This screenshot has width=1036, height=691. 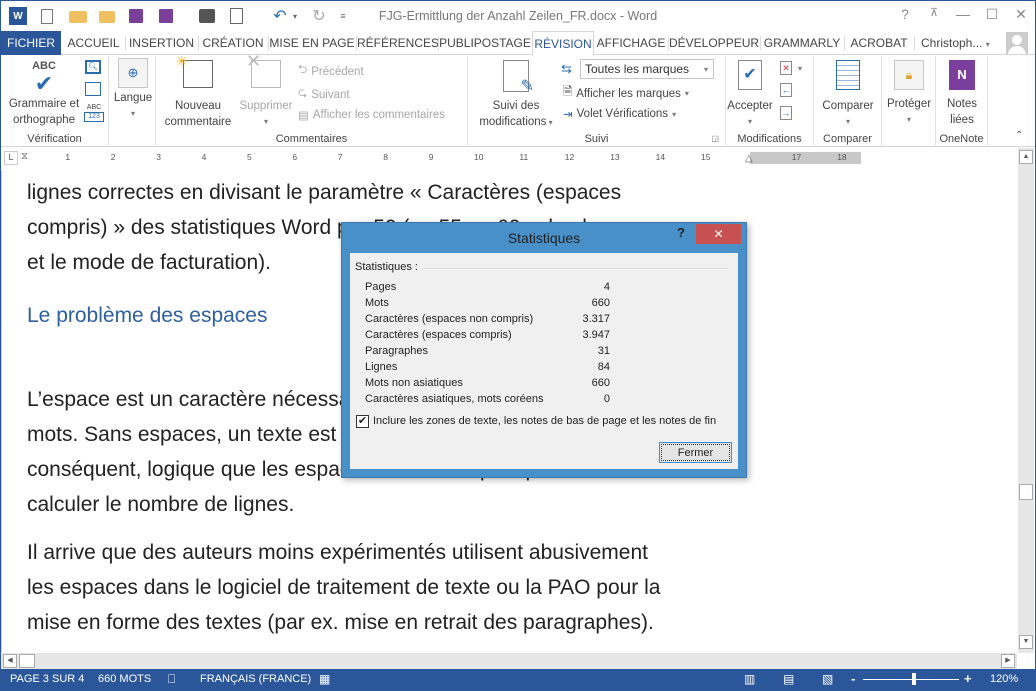 What do you see at coordinates (371, 115) in the screenshot?
I see `show-comments-button: ▤ Afficher les commentaires` at bounding box center [371, 115].